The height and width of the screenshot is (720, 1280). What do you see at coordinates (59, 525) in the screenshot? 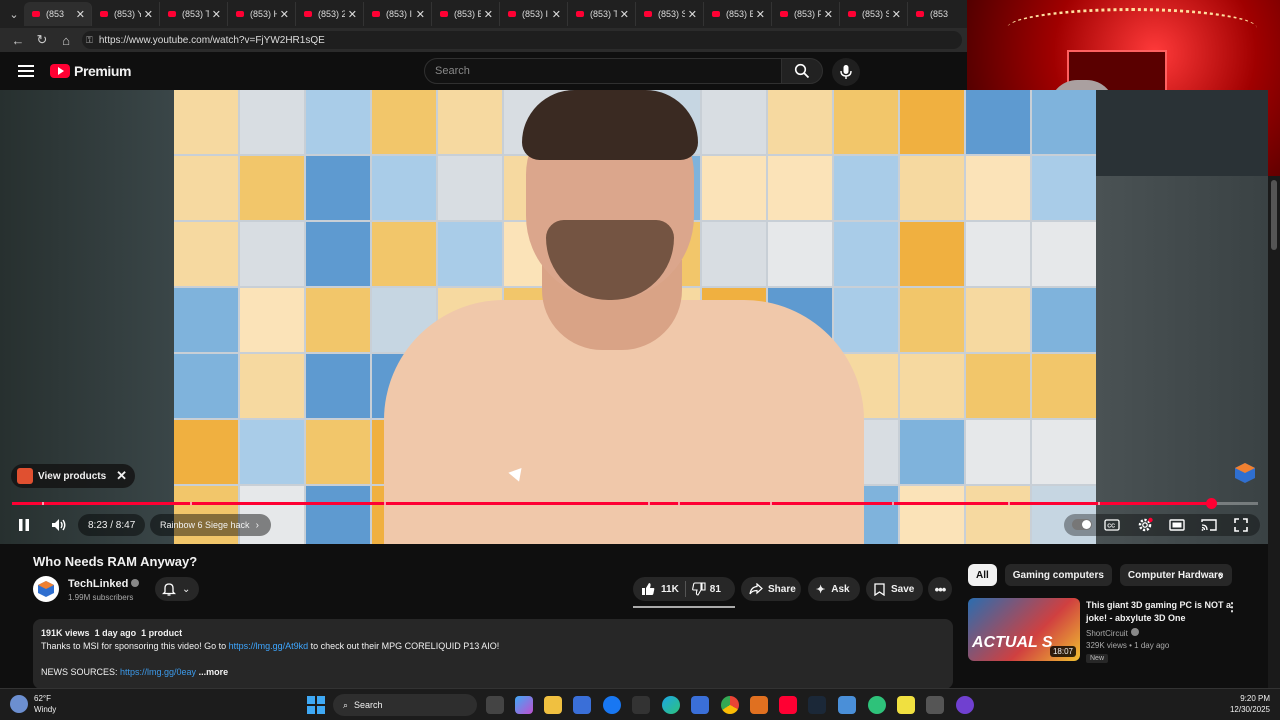
I see `volume-button` at bounding box center [59, 525].